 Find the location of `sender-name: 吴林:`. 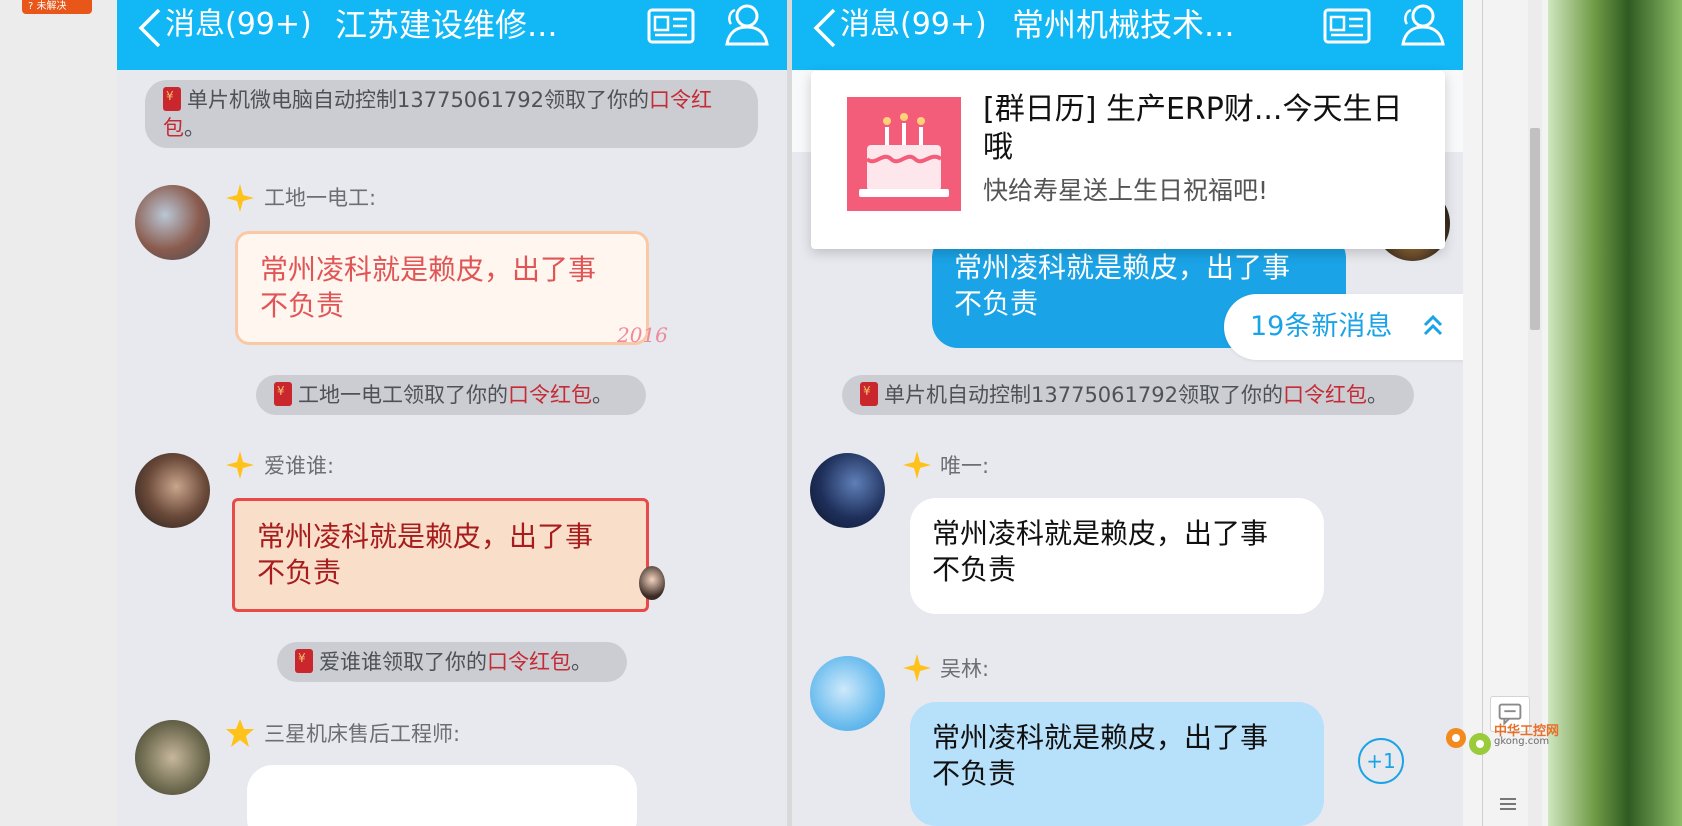

sender-name: 吴林: is located at coordinates (965, 669).